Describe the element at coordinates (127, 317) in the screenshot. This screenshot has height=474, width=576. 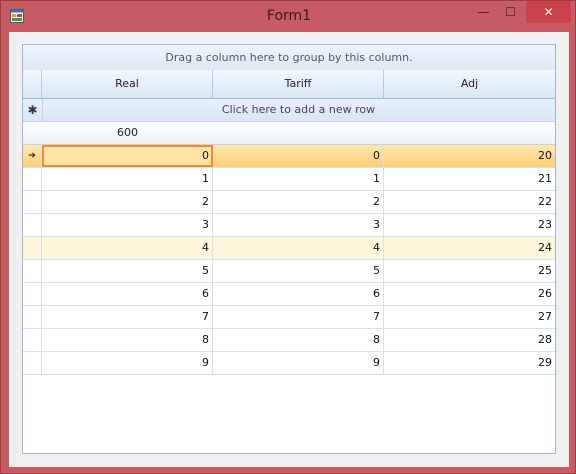
I see `cell-real: 7` at that location.